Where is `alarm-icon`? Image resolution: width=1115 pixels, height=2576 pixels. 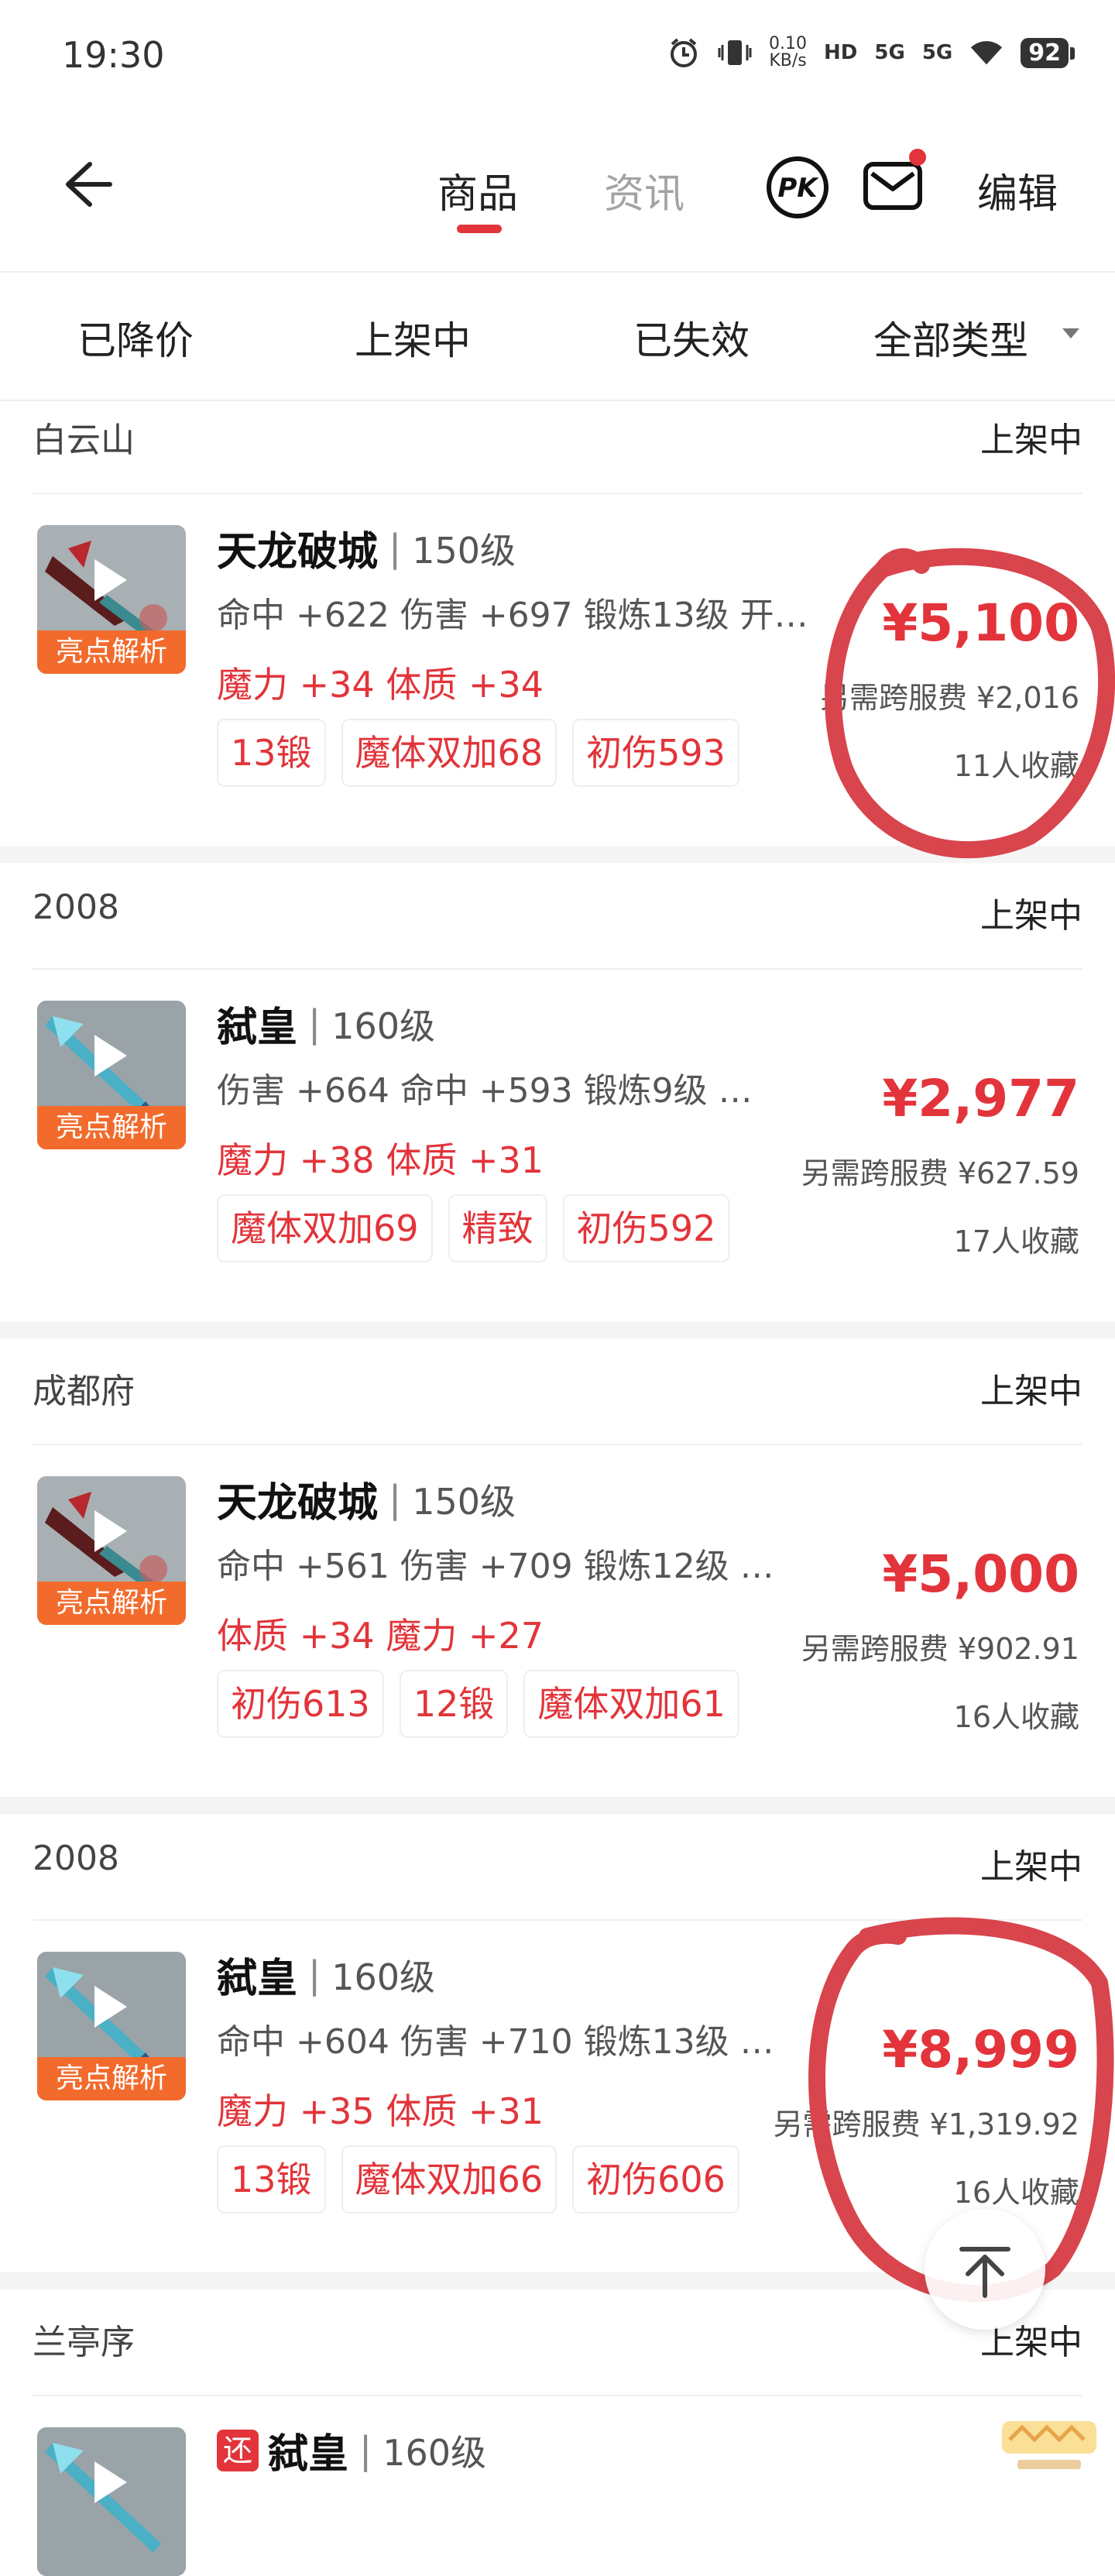 alarm-icon is located at coordinates (684, 52).